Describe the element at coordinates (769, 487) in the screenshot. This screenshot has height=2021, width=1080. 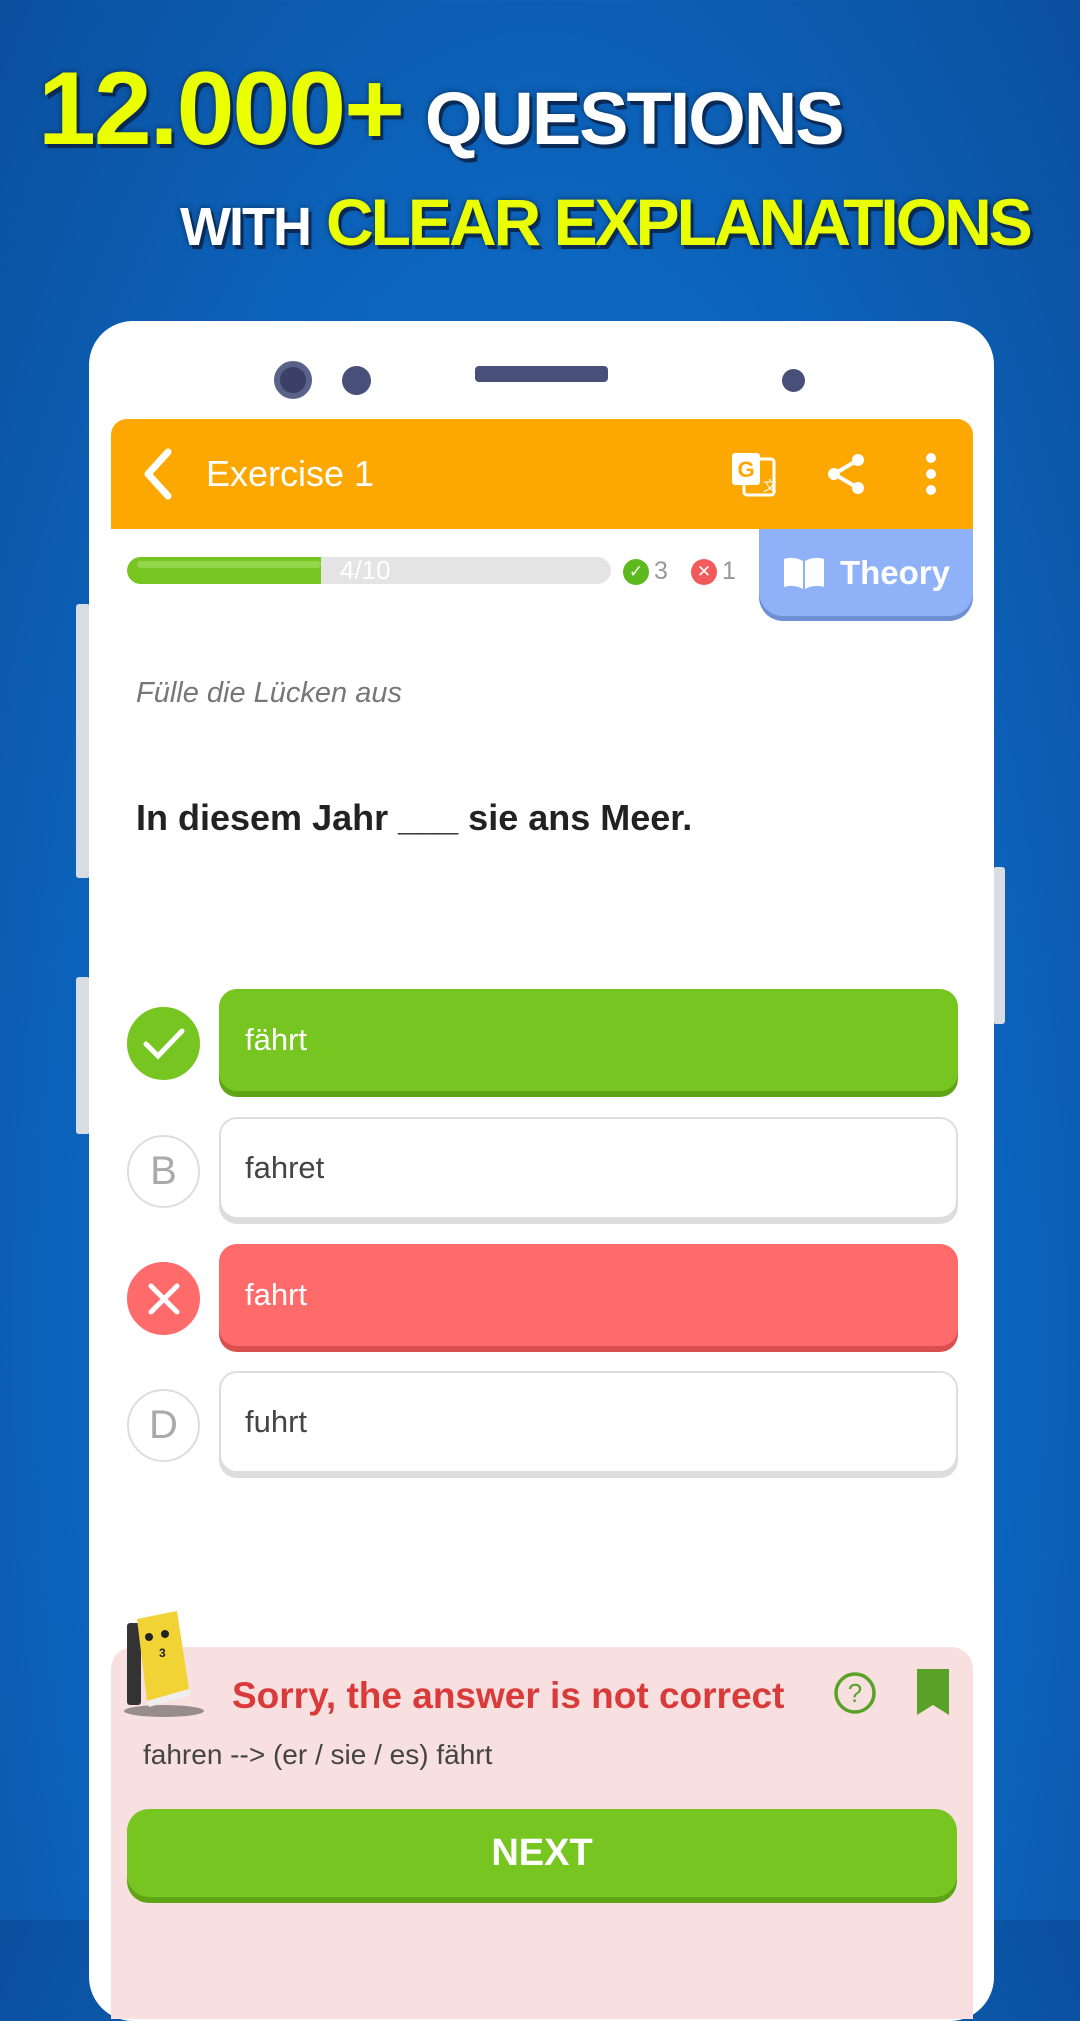
I see `svg-text: 文` at that location.